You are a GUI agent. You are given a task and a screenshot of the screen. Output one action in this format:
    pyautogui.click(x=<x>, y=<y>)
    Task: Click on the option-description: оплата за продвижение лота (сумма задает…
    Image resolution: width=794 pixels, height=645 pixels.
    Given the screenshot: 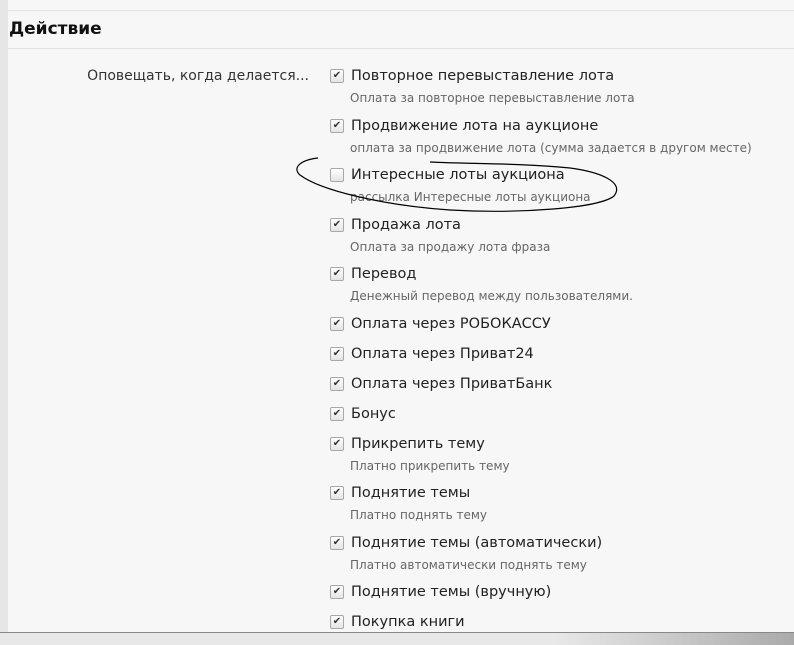 What is the action you would take?
    pyautogui.click(x=551, y=147)
    